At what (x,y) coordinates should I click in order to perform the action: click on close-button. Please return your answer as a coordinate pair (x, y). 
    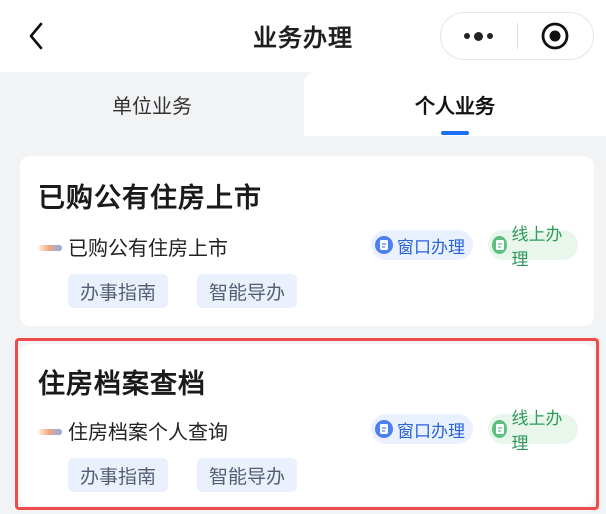
    Looking at the image, I should click on (556, 36).